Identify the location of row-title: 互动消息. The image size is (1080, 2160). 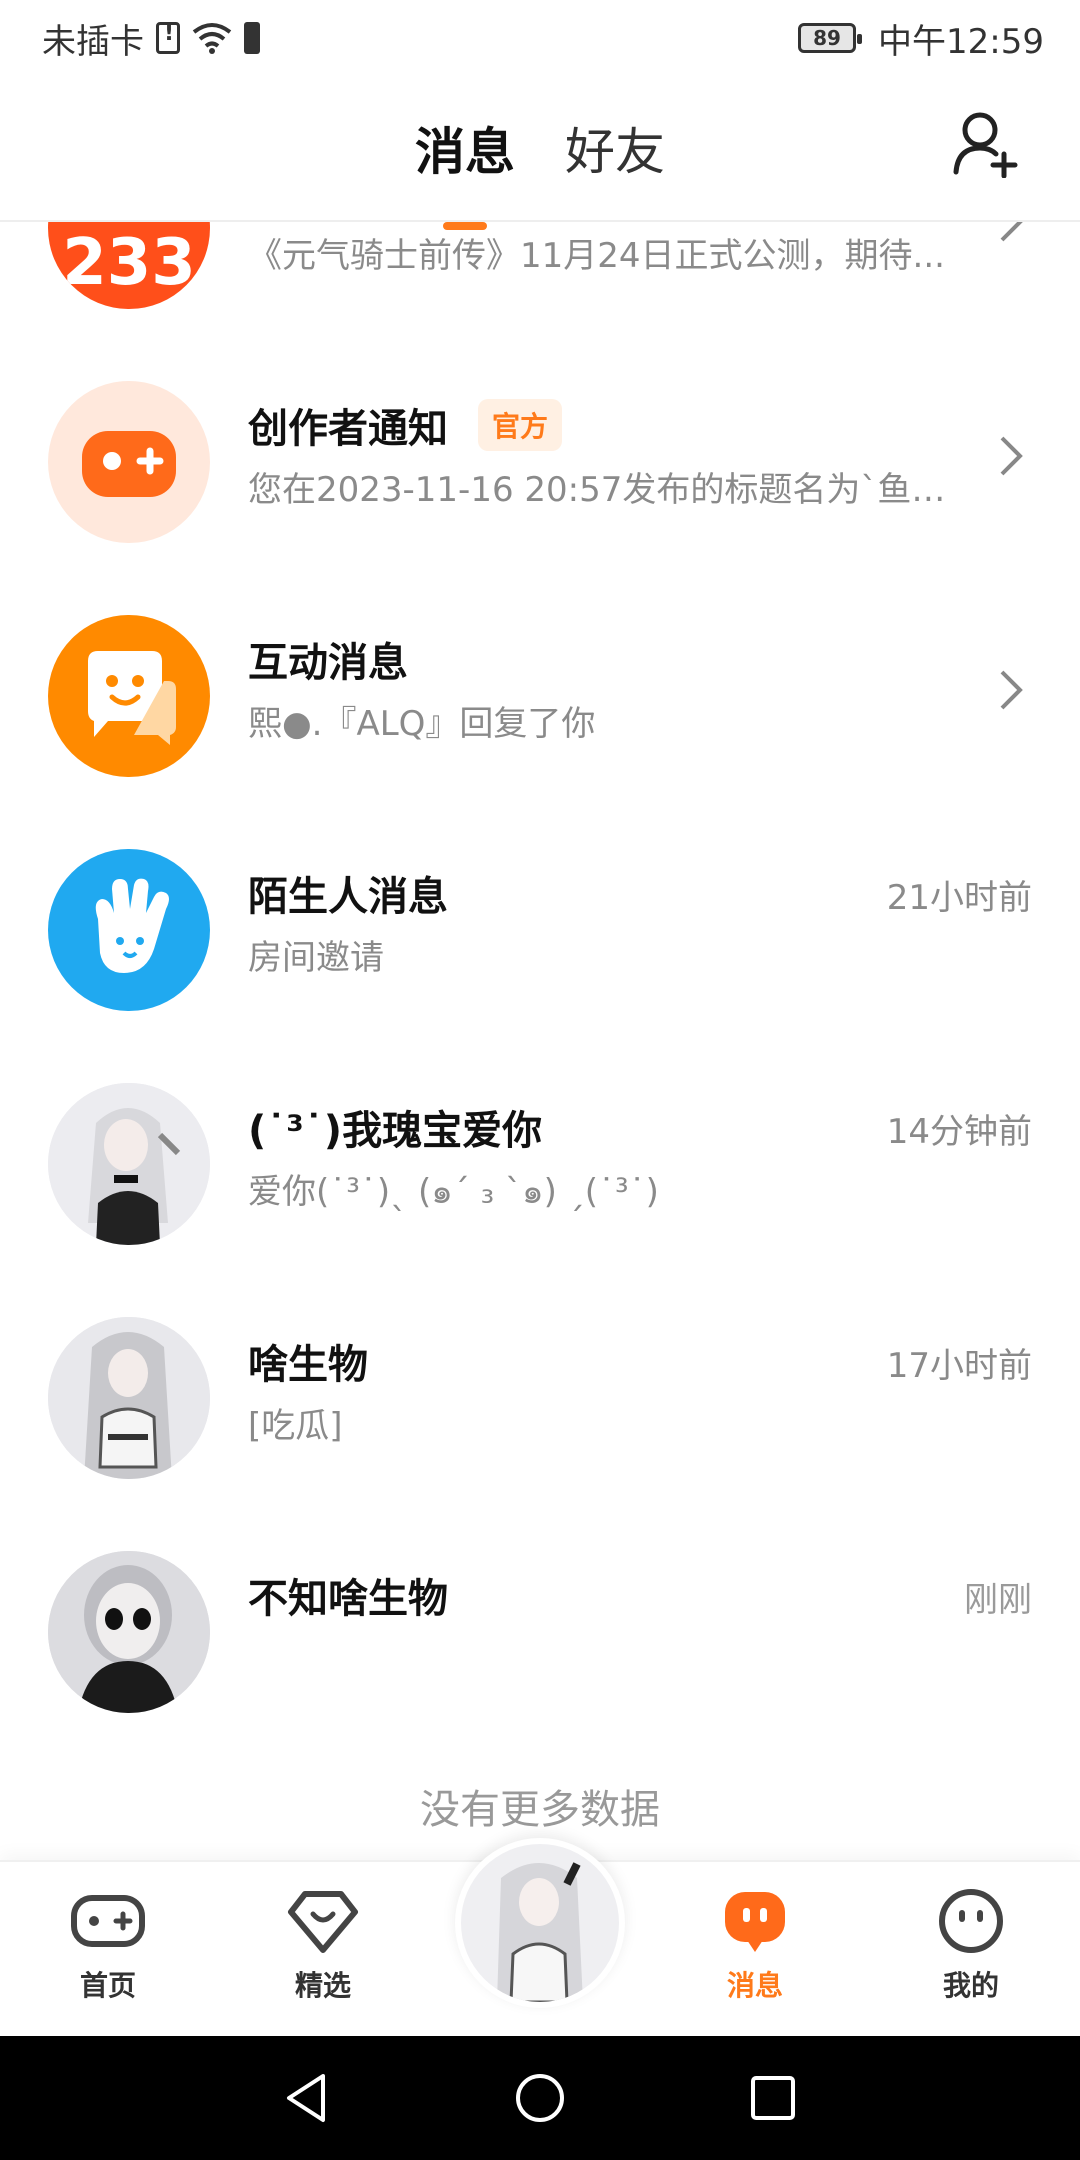
(328, 659).